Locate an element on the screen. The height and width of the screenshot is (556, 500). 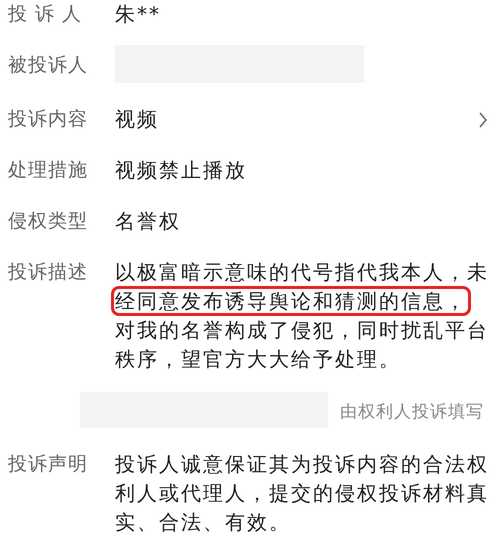
field-label: 投诉内容 is located at coordinates (48, 119).